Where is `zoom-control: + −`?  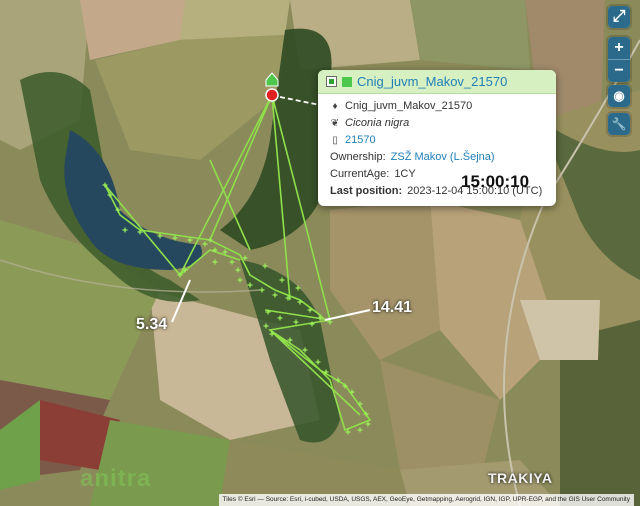 zoom-control: + − is located at coordinates (619, 59).